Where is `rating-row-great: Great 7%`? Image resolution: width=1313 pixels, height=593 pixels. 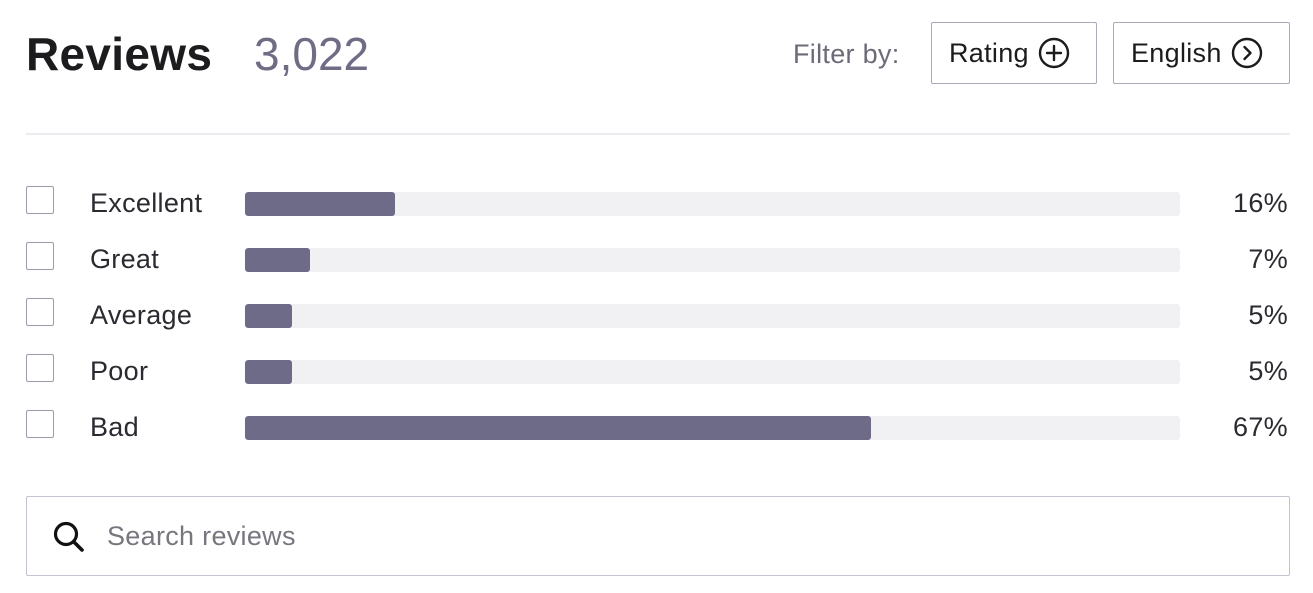 rating-row-great: Great 7% is located at coordinates (658, 262).